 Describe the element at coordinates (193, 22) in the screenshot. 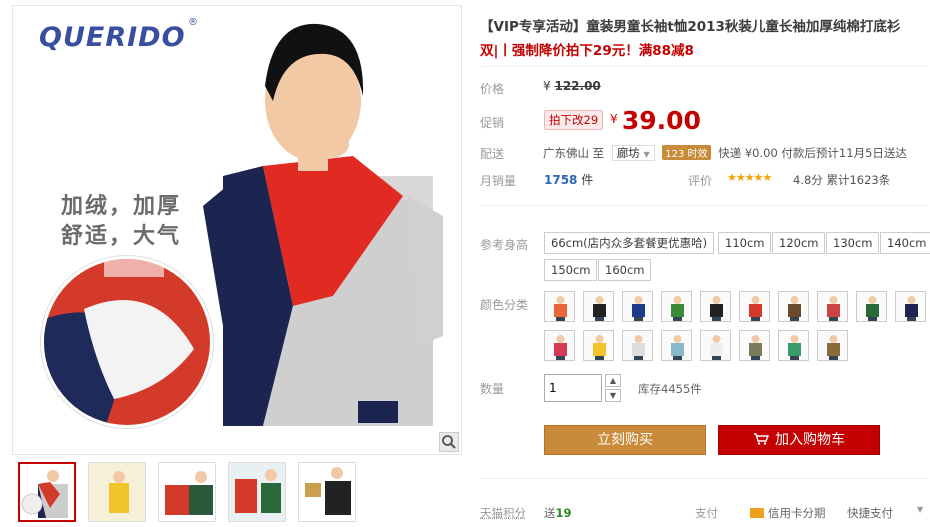

I see `registered-mark: ®` at that location.